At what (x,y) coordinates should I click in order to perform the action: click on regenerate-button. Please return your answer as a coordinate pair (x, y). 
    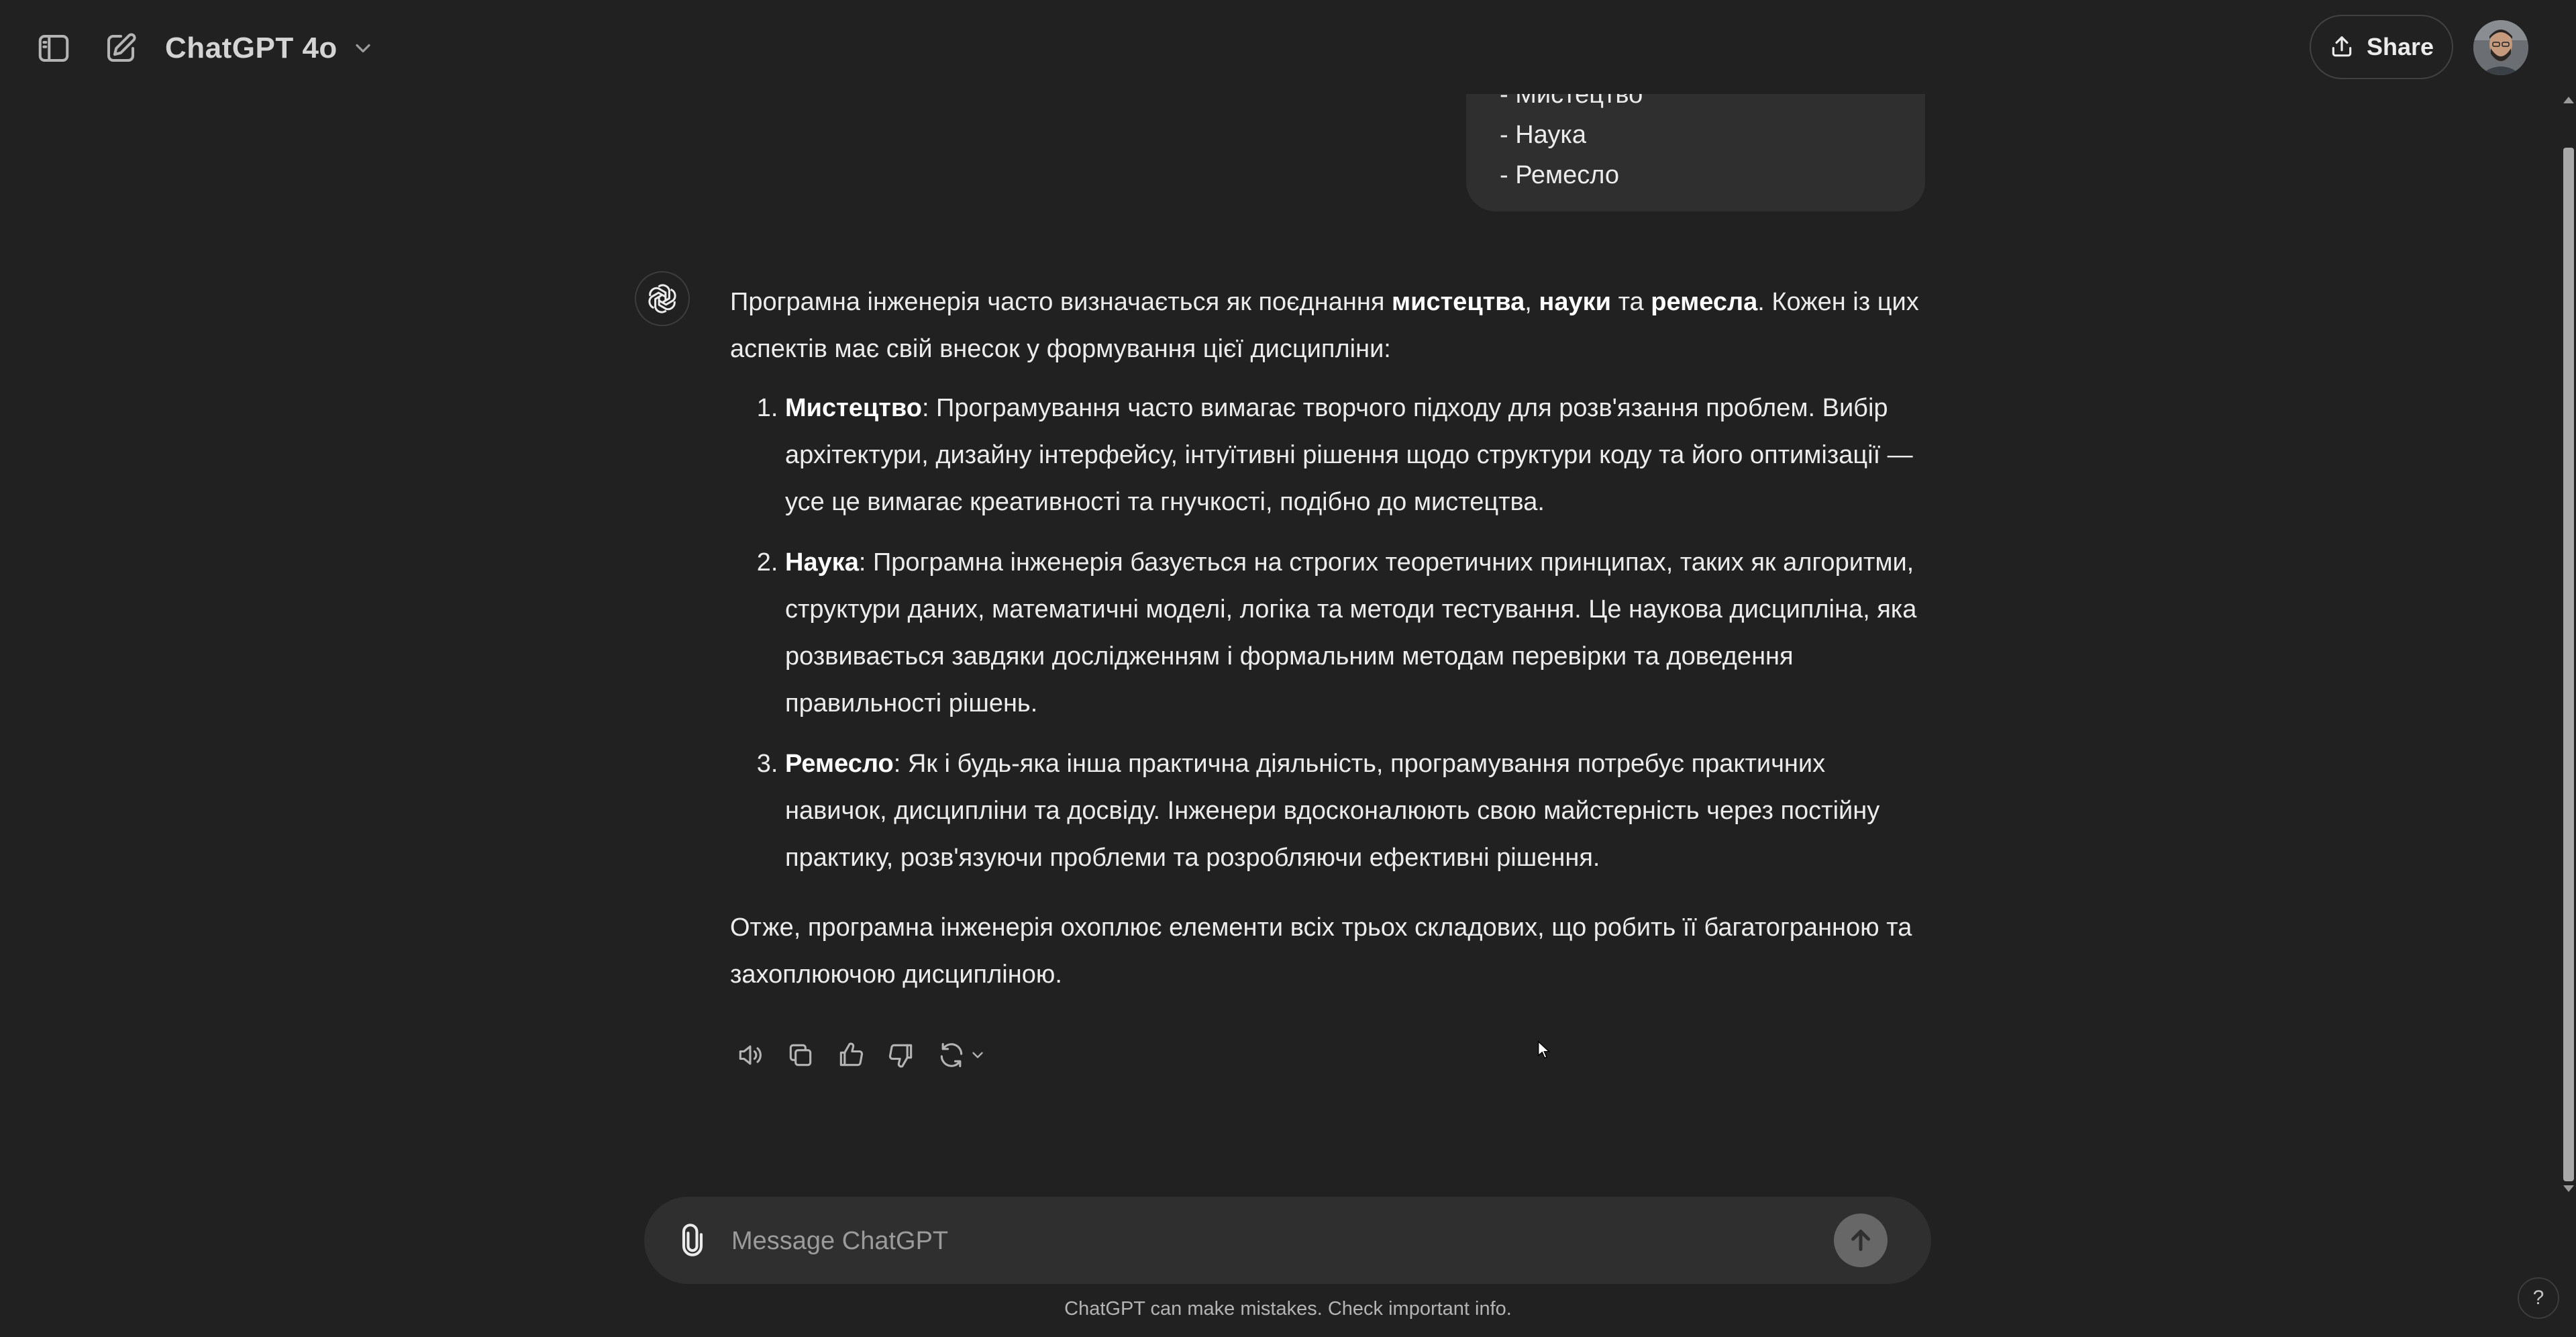
    Looking at the image, I should click on (961, 1055).